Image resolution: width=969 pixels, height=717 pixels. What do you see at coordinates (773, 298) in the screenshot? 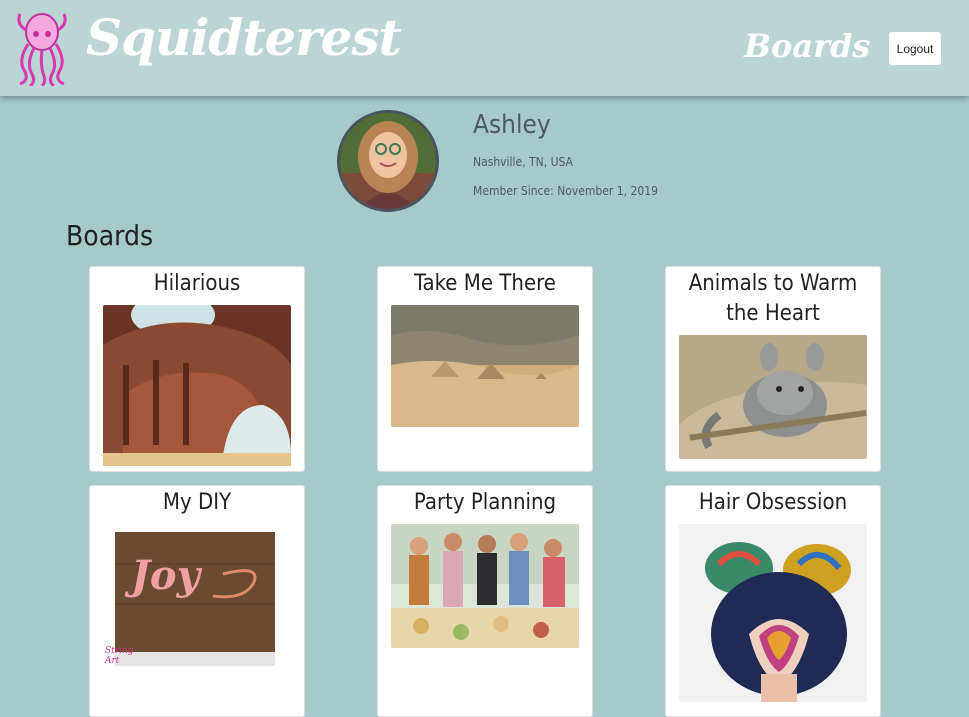
I see `board-title: Animals to Warm the Heart` at bounding box center [773, 298].